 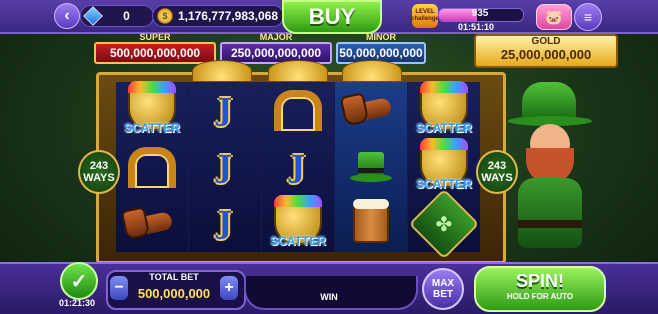 What do you see at coordinates (126, 16) in the screenshot?
I see `gem-count: 0` at bounding box center [126, 16].